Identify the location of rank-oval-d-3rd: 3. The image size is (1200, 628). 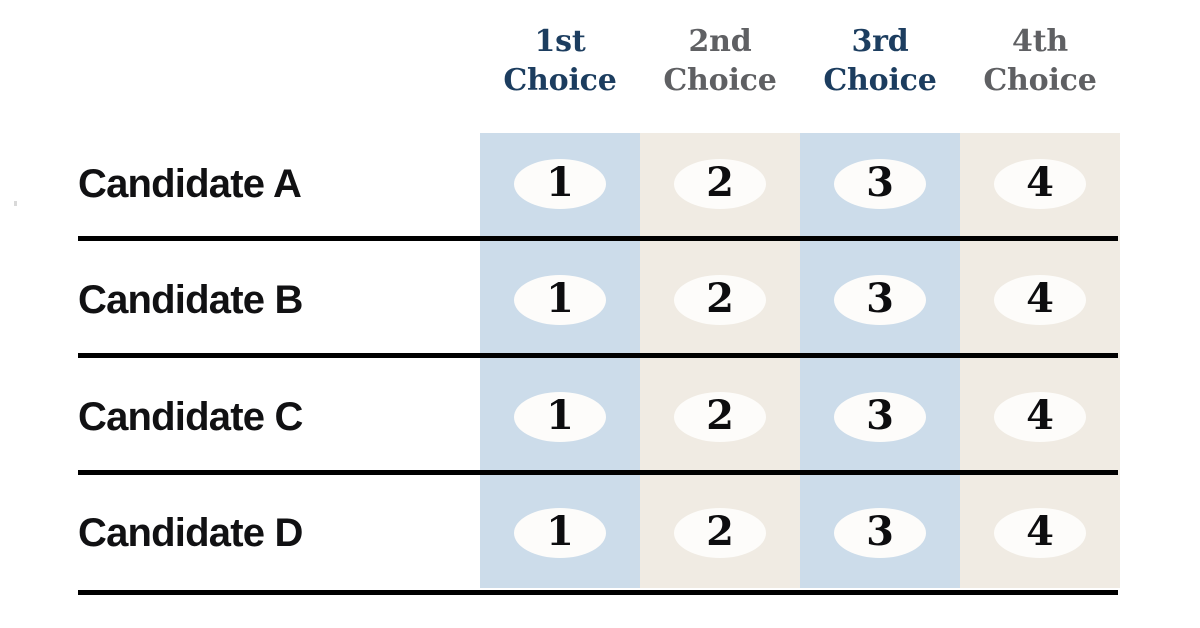
(880, 533).